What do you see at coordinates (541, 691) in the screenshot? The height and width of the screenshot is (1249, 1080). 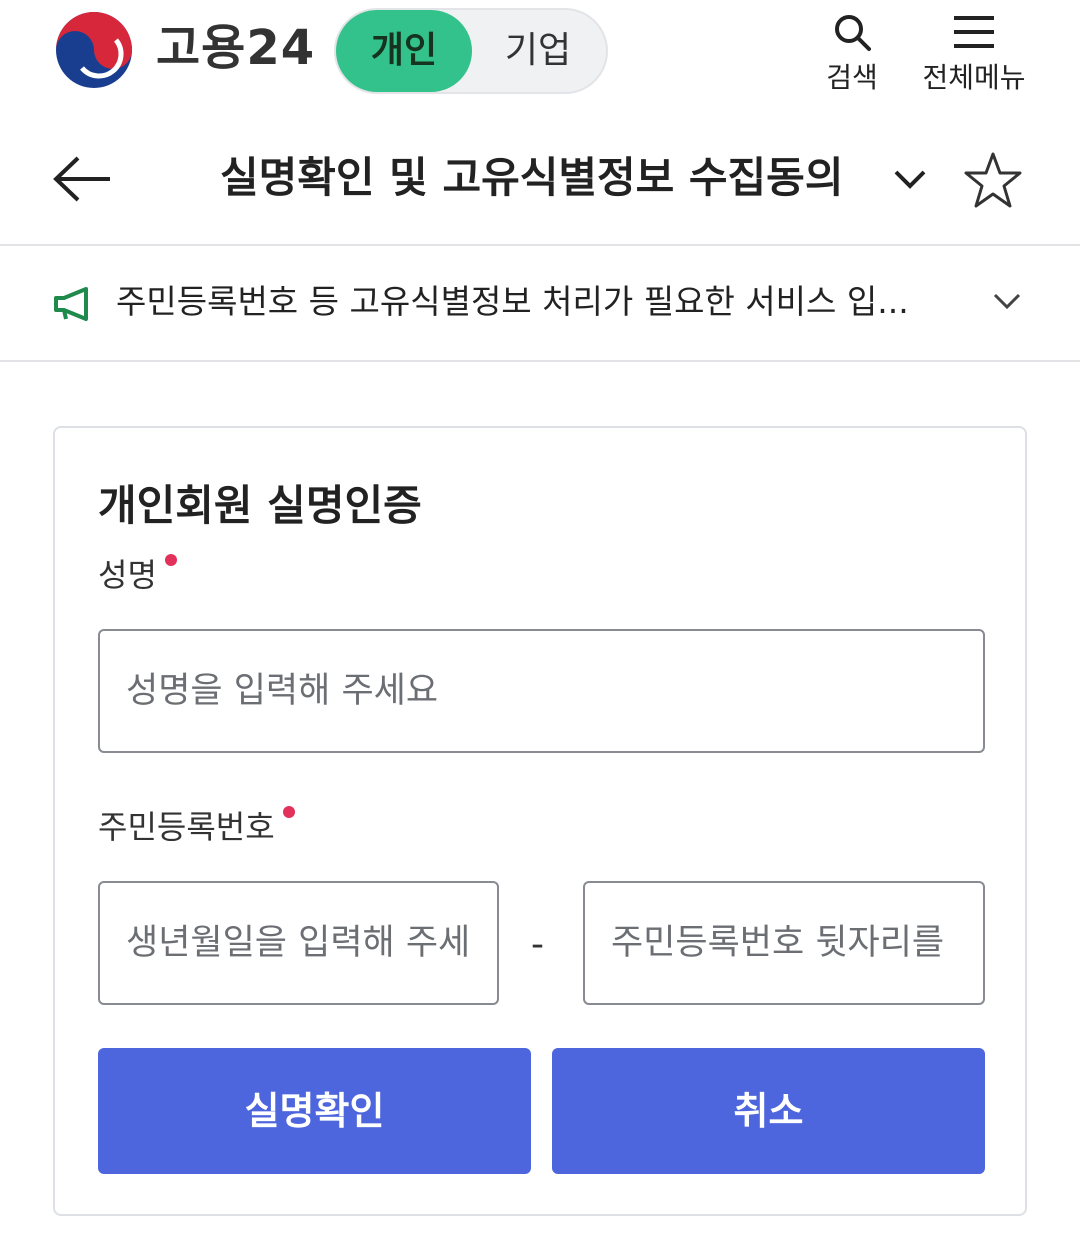 I see `name-input` at bounding box center [541, 691].